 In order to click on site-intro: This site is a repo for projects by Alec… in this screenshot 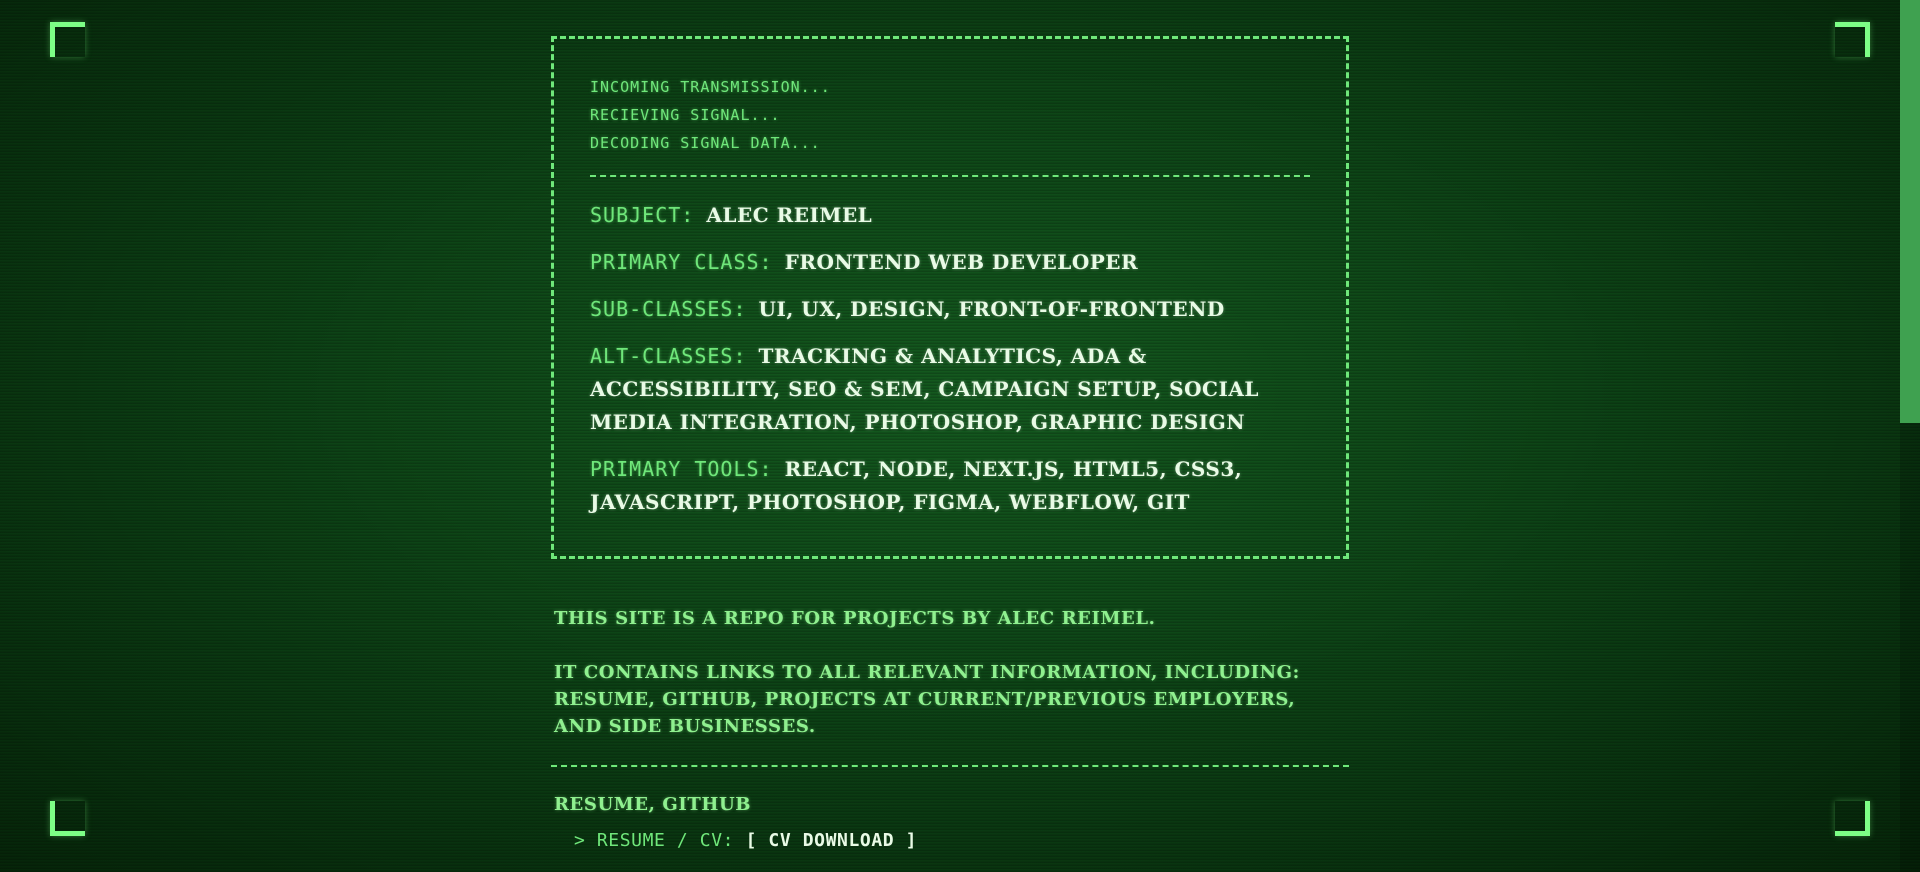, I will do `click(950, 672)`.